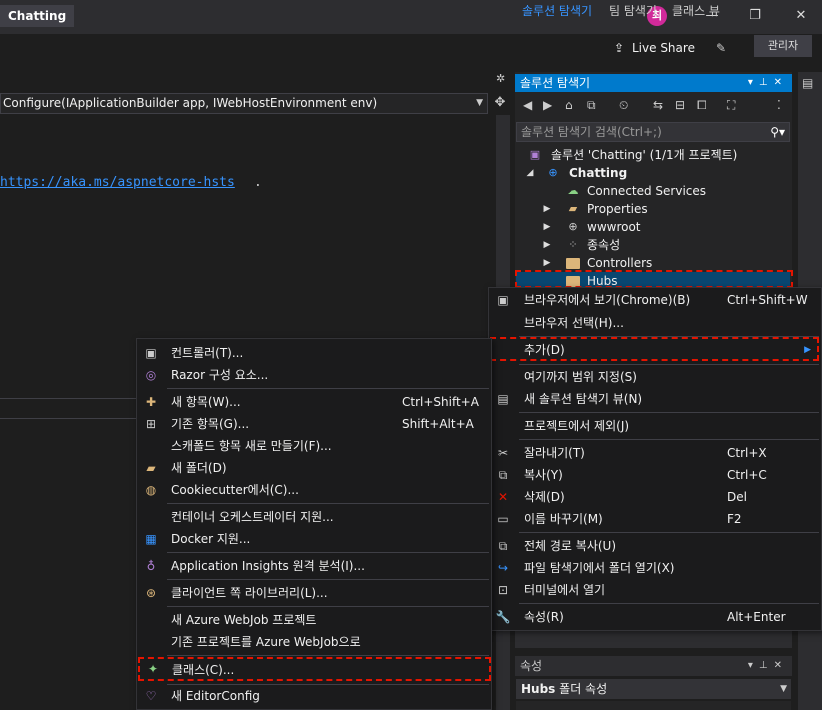 Image resolution: width=822 pixels, height=710 pixels. I want to click on close-icon: ✕, so click(801, 16).